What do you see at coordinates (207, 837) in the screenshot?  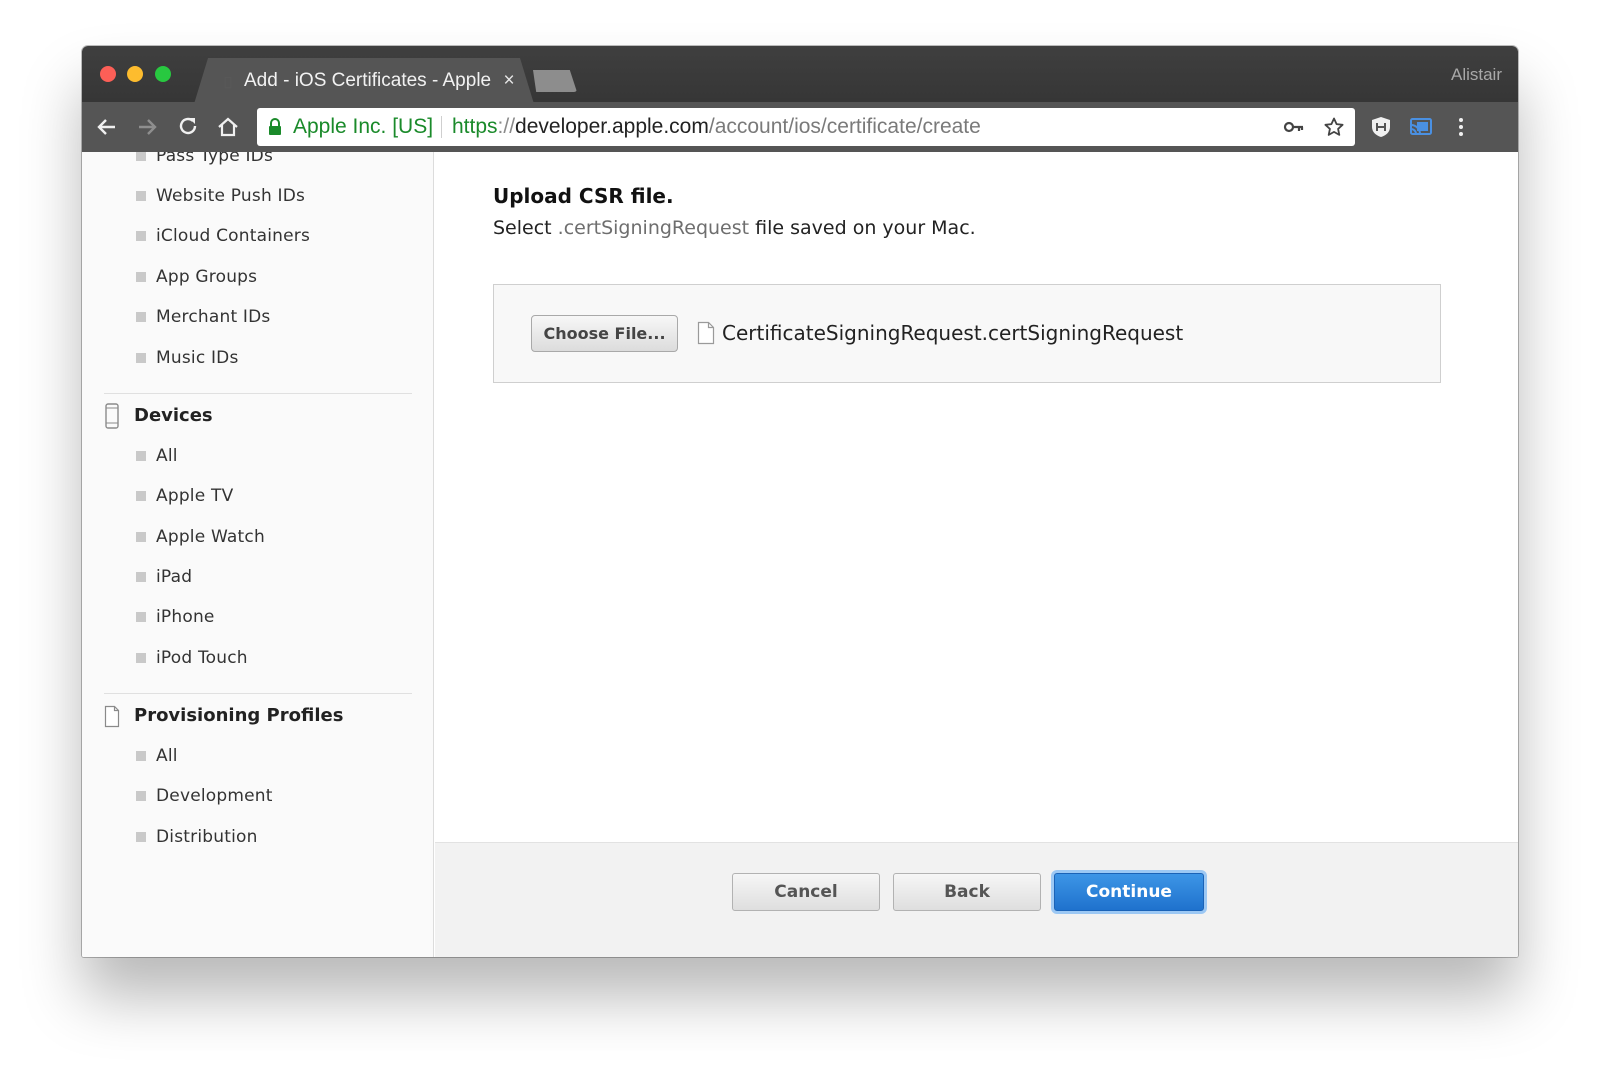 I see `sidebar-item-label: Distribution` at bounding box center [207, 837].